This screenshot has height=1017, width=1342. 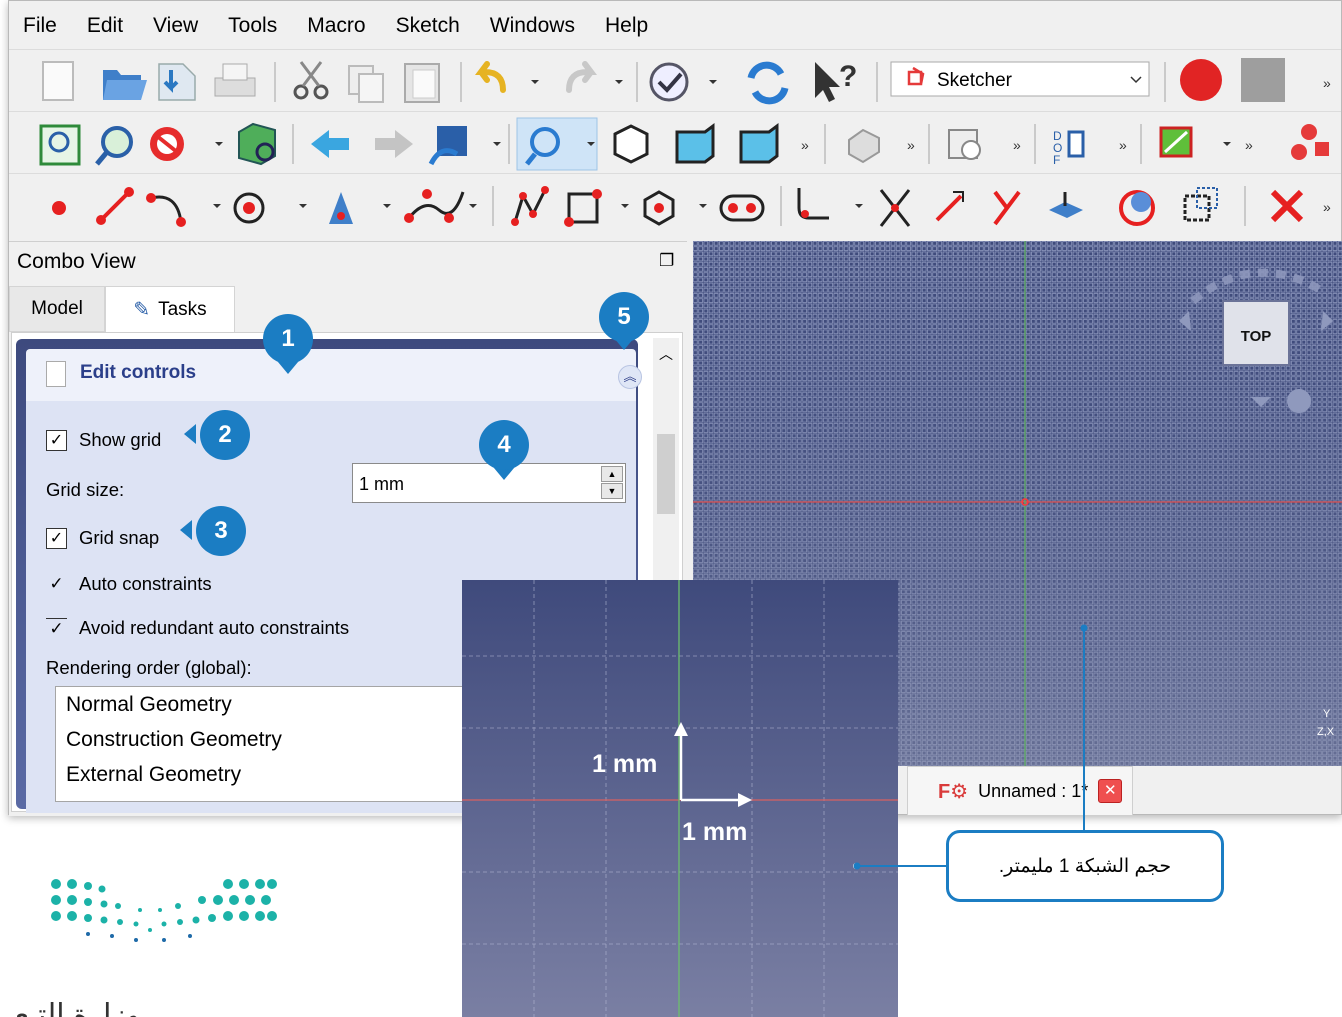 I want to click on grid-size-note: حجم الشبكة 1 مليمتر., so click(x=1085, y=866).